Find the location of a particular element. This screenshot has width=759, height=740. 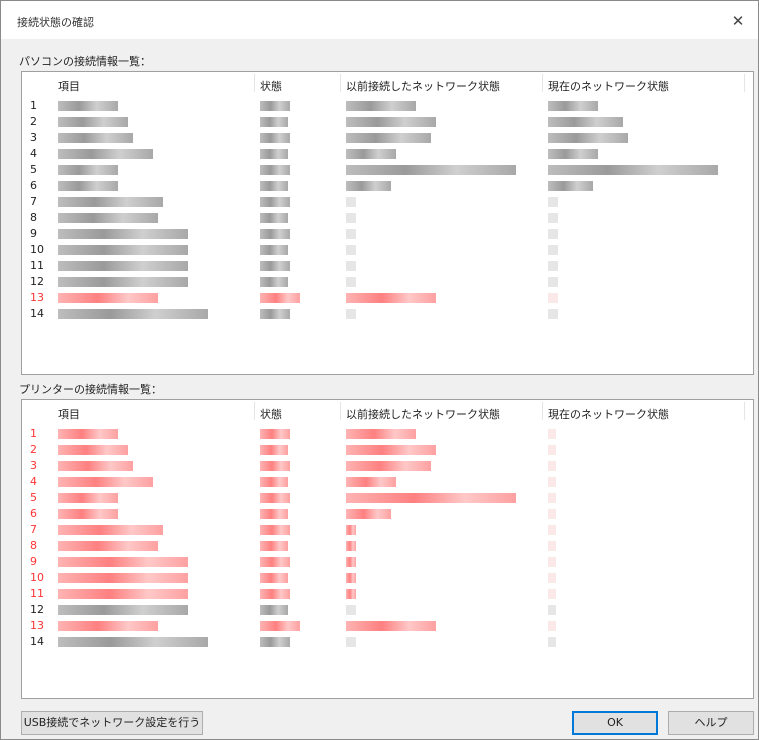

title-bar: 接続状態の確認 ✕ is located at coordinates (379, 20).